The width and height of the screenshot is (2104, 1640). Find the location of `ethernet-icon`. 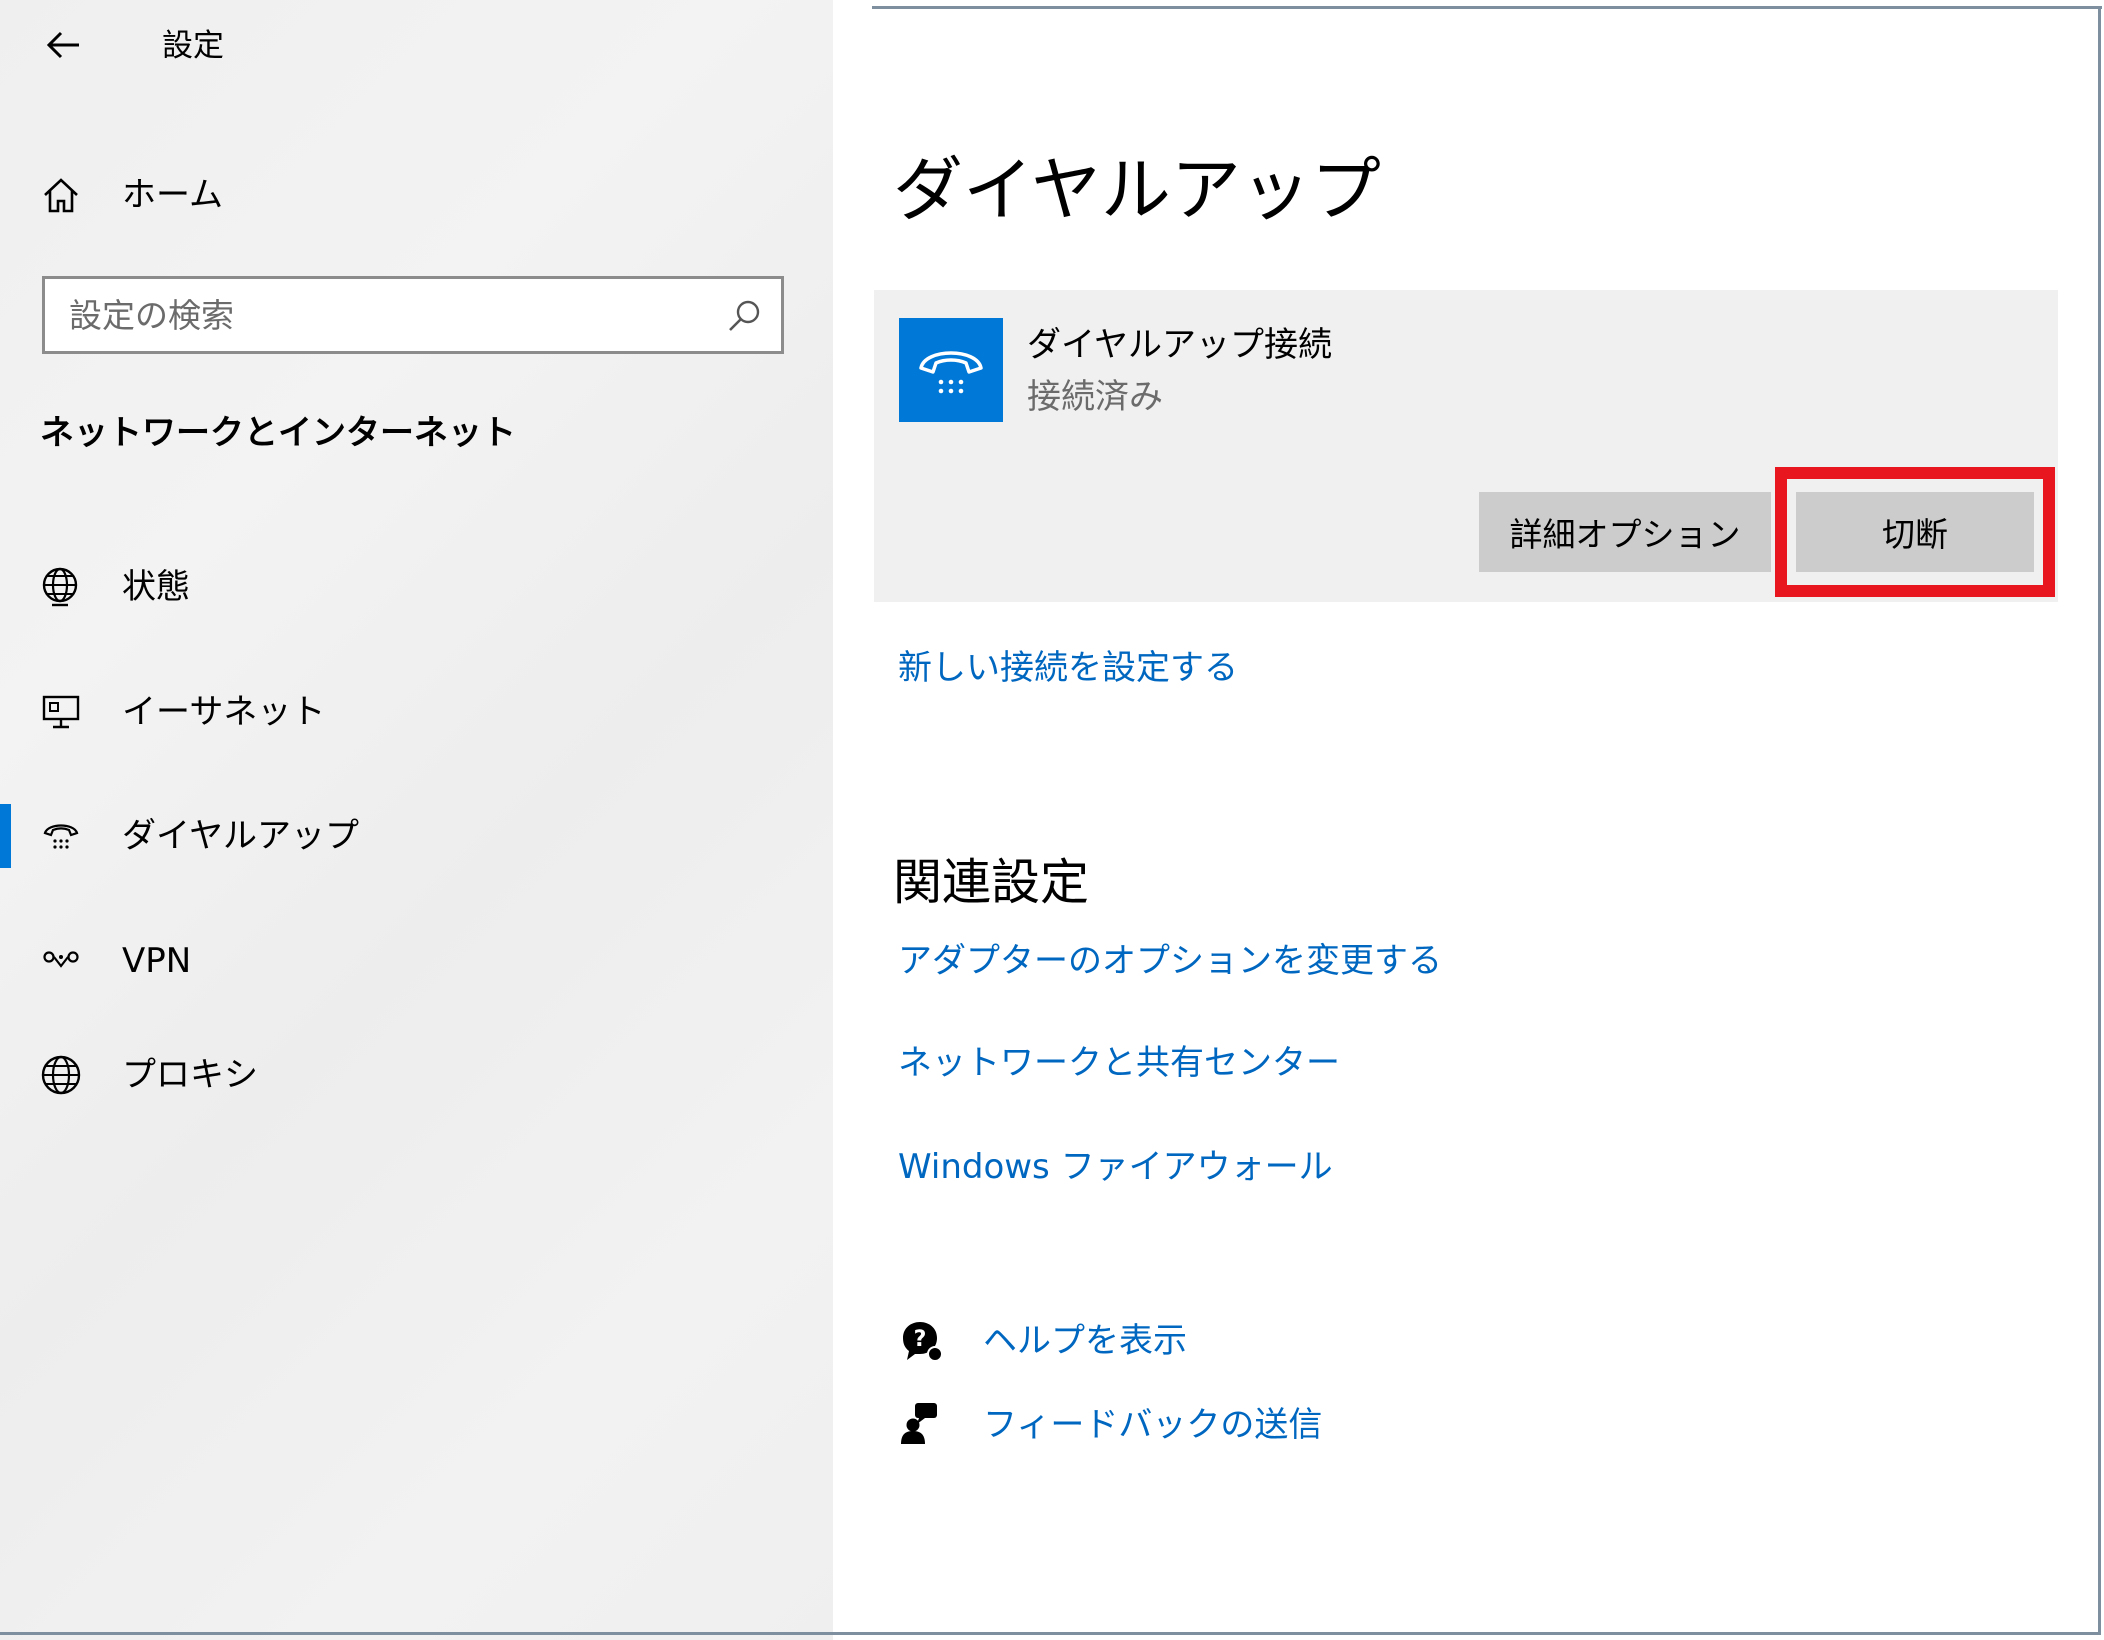

ethernet-icon is located at coordinates (61, 712).